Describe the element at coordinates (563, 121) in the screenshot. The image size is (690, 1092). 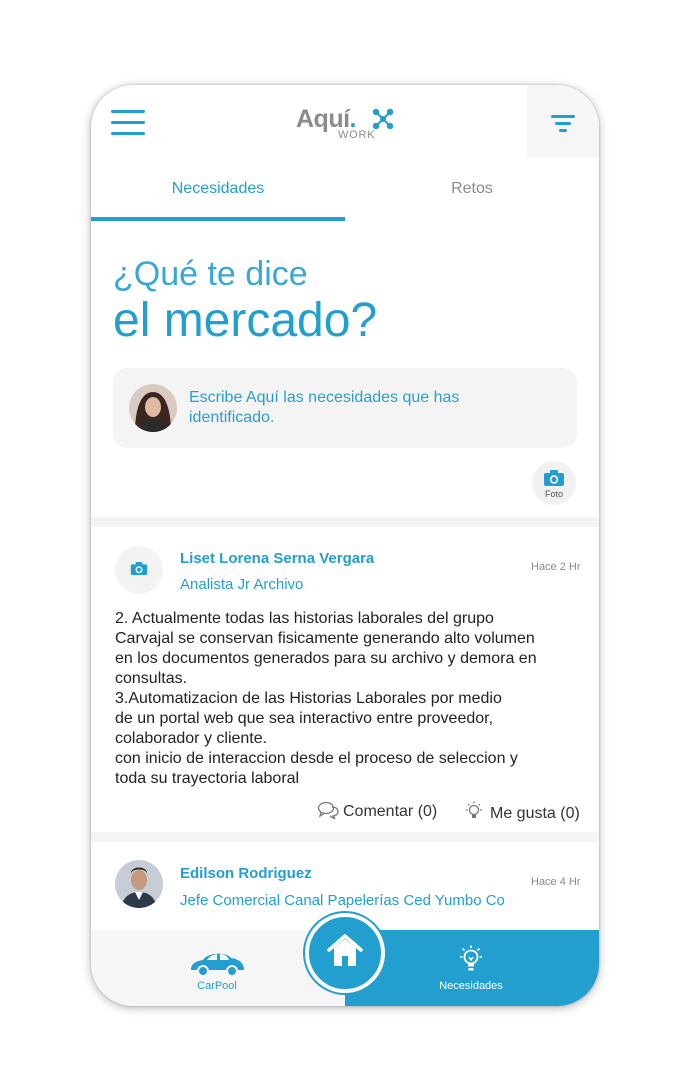
I see `filter-icon` at that location.